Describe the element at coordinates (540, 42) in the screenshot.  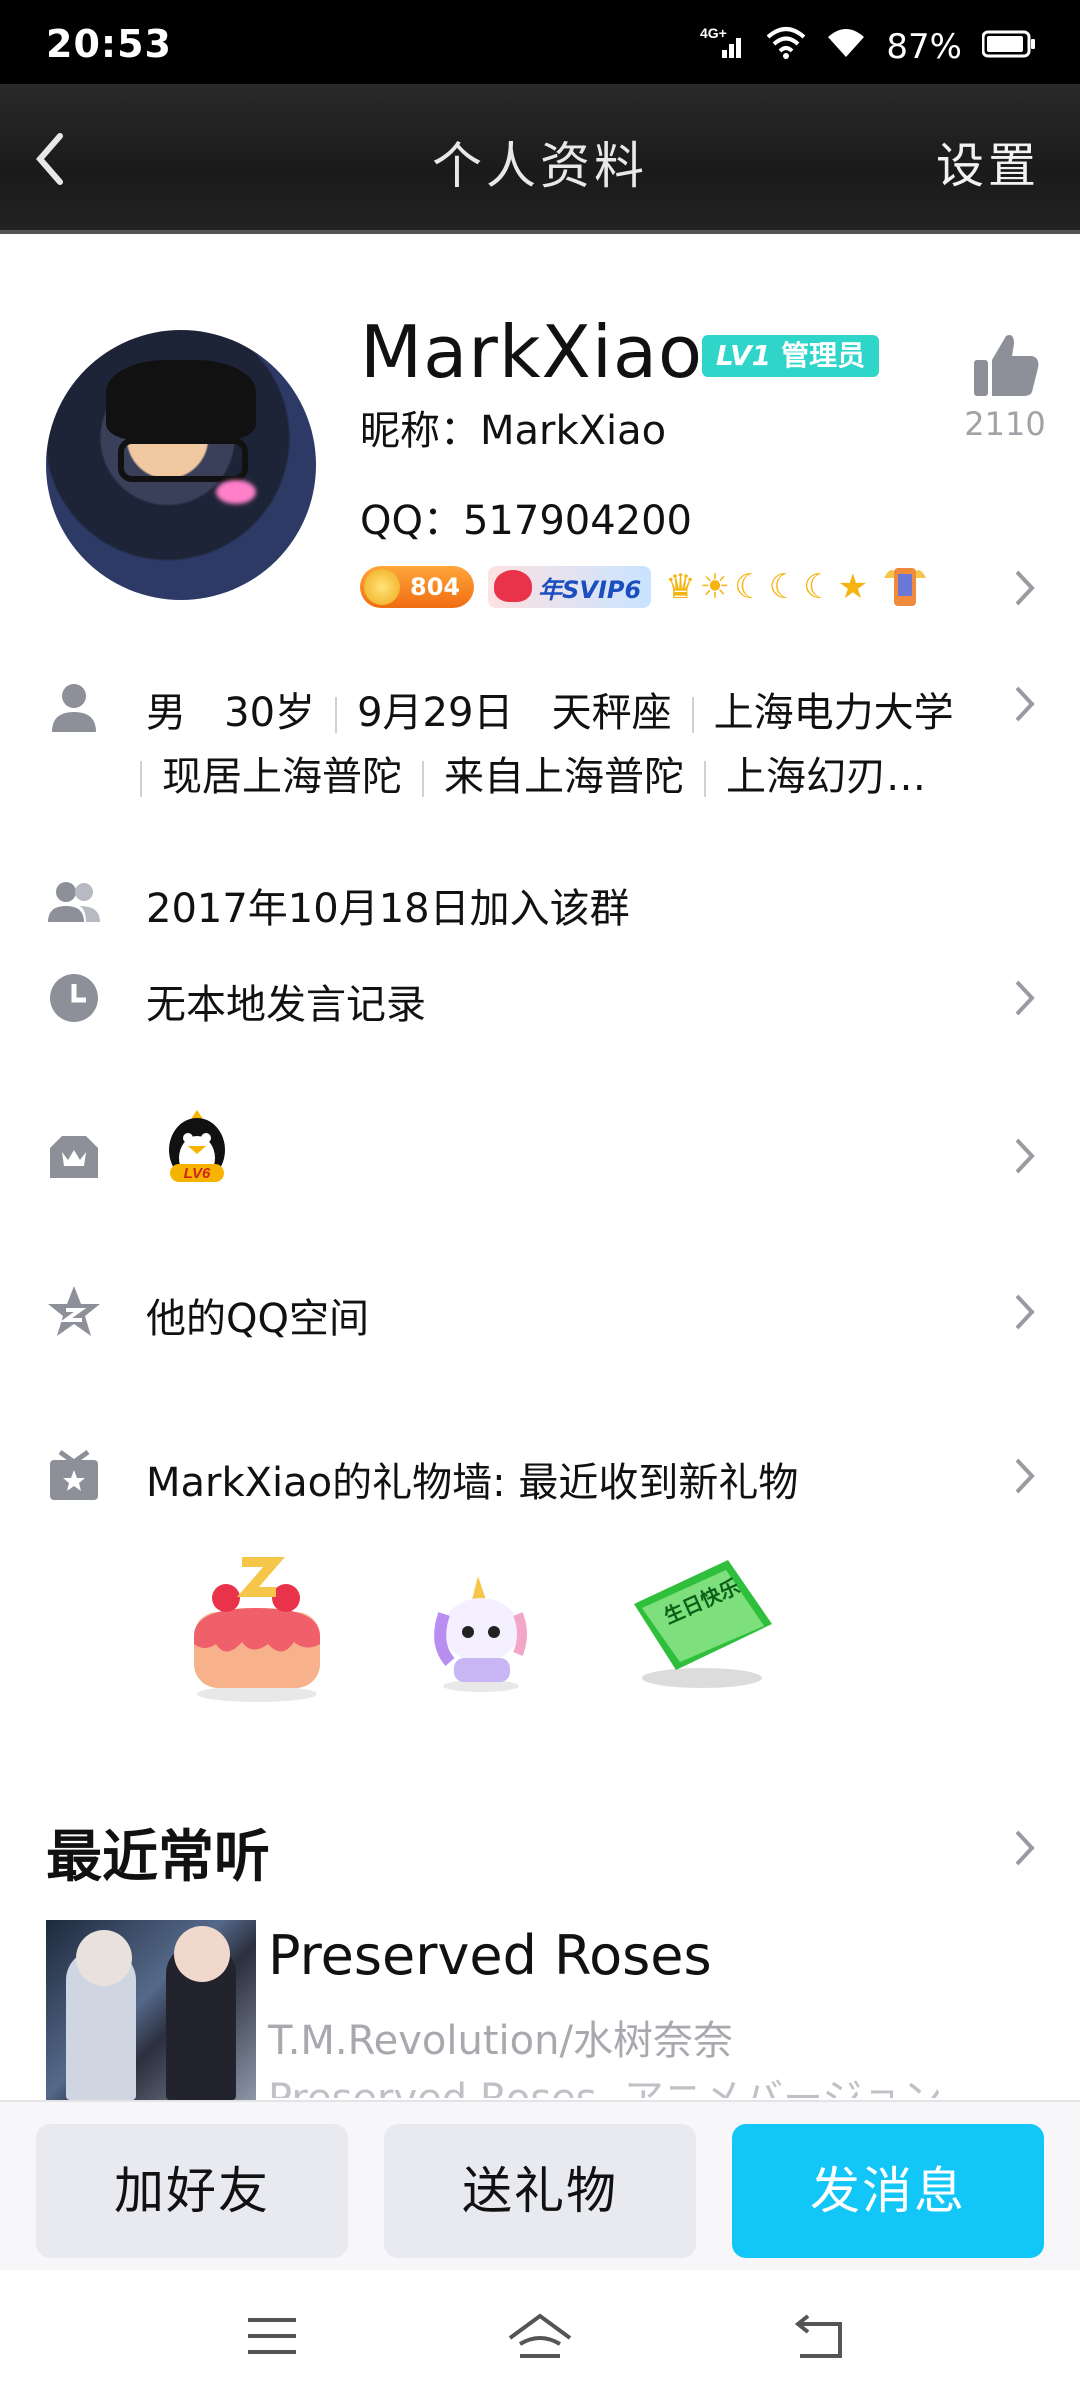
I see `status-bar: 20:53 4G+ 87%` at that location.